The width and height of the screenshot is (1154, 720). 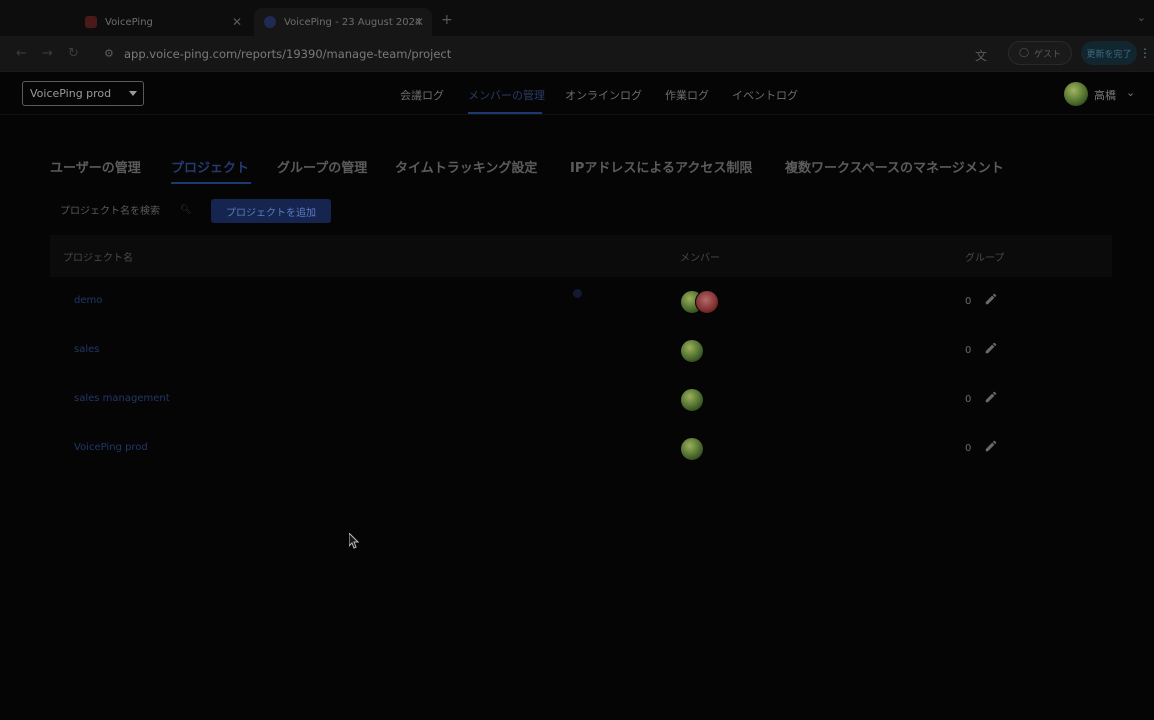 I want to click on table-header: プロジェクト名 メンバー グループ, so click(x=581, y=256).